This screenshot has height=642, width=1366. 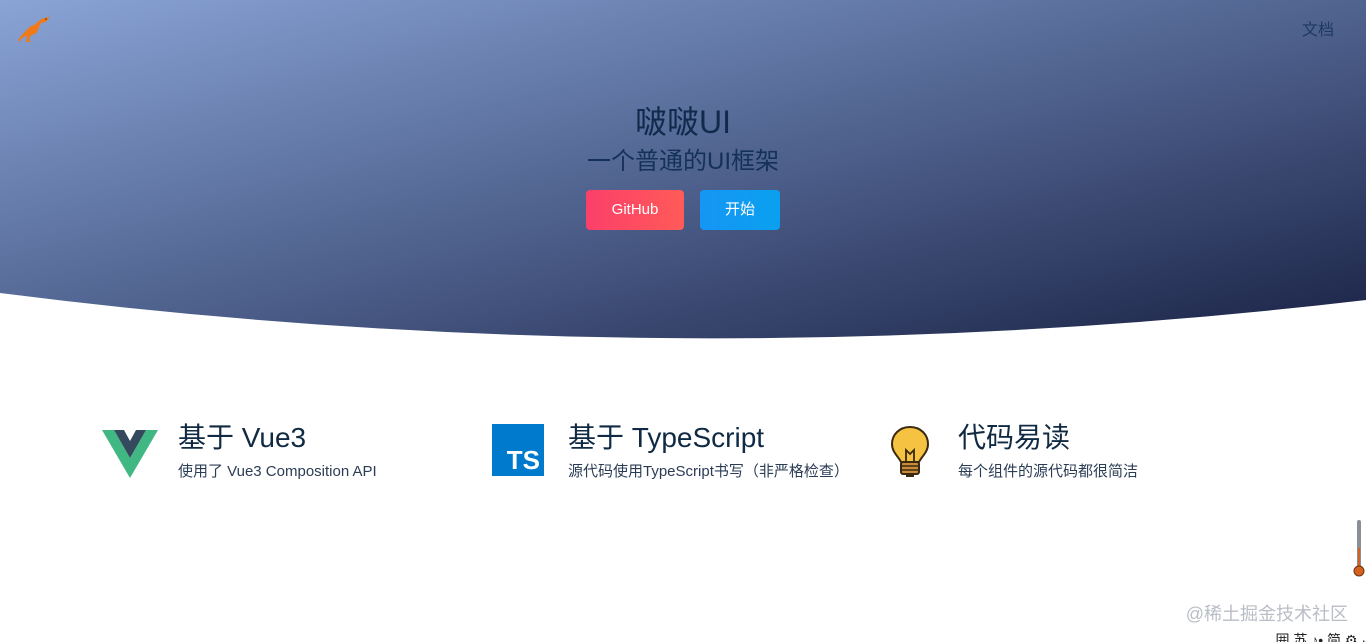 I want to click on top-nav: 文档, so click(x=683, y=25).